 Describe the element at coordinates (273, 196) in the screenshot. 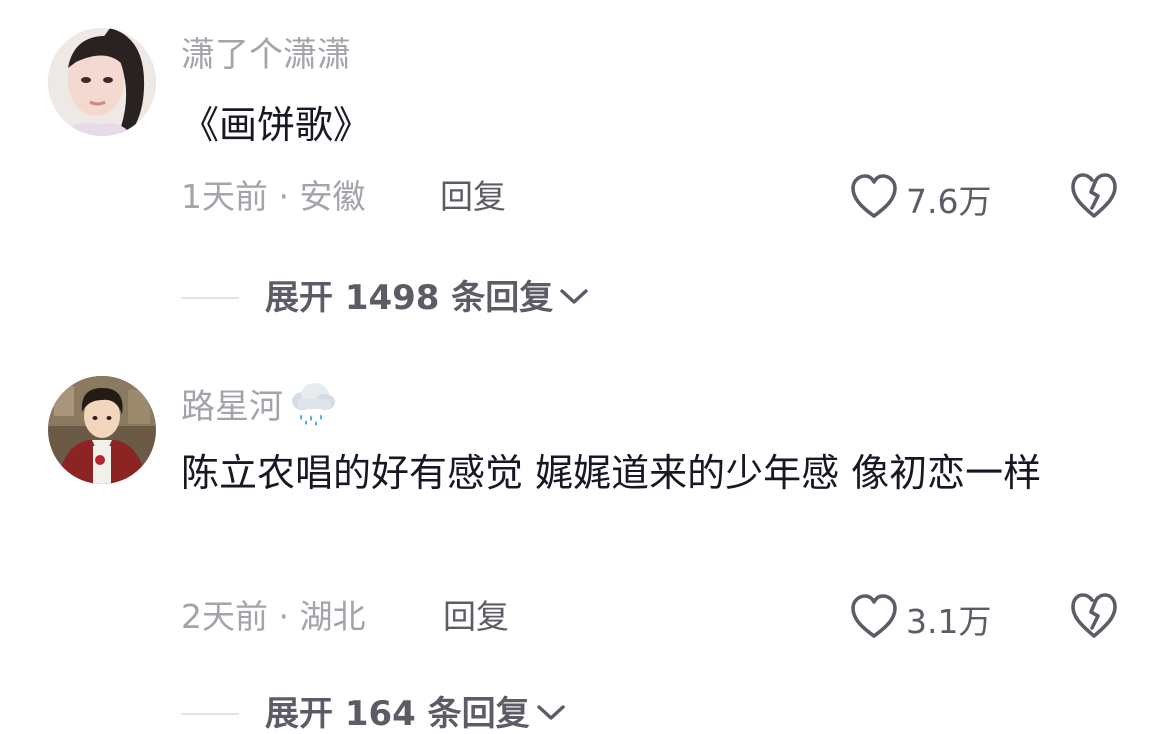

I see `comment-meta: 1天前 · 安徽` at that location.